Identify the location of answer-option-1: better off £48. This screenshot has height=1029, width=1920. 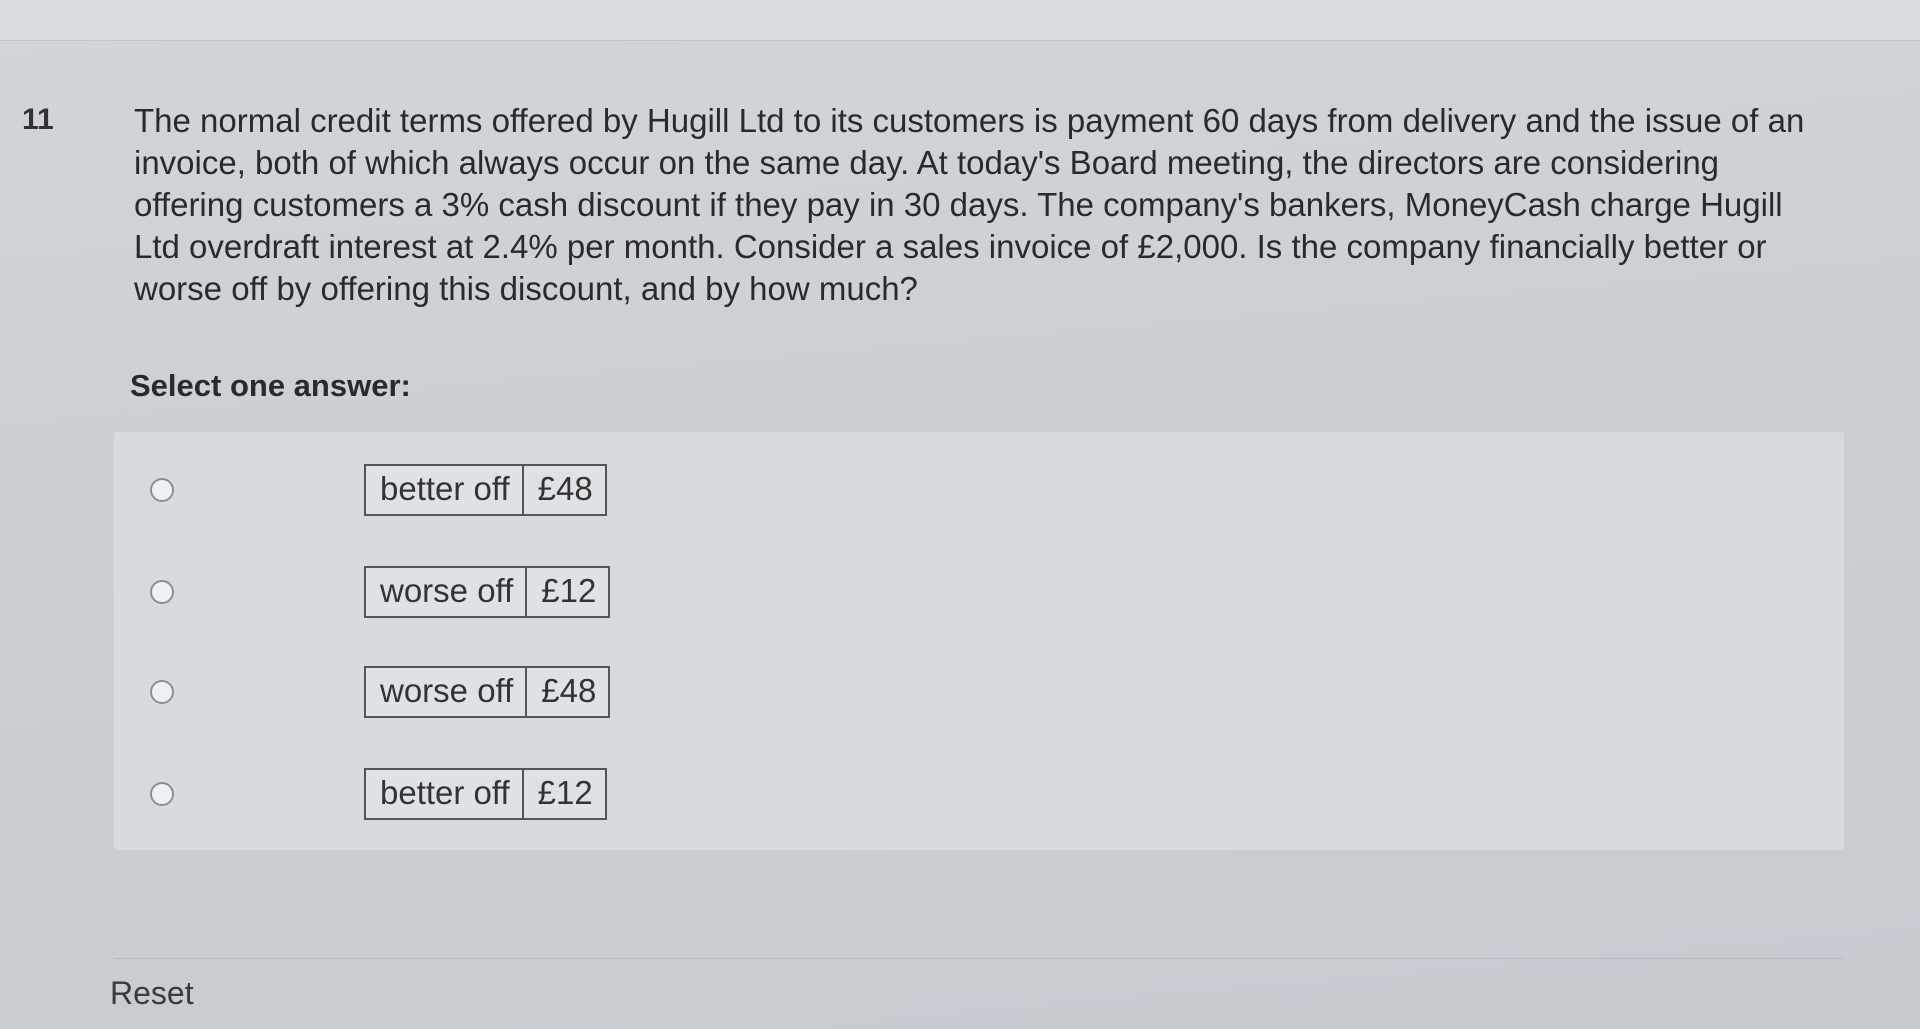
(979, 496).